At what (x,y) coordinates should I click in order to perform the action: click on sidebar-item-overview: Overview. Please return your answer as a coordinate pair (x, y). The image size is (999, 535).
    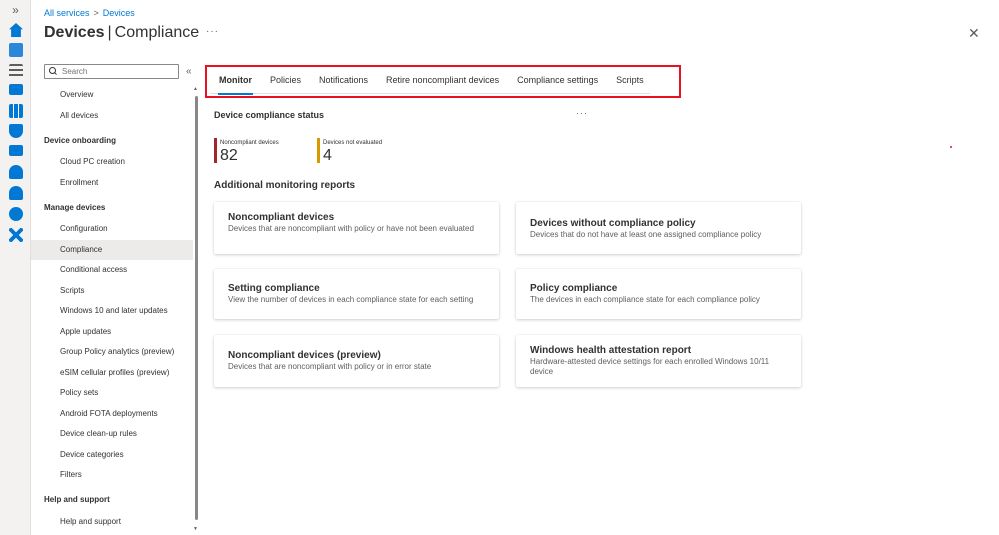
    Looking at the image, I should click on (112, 95).